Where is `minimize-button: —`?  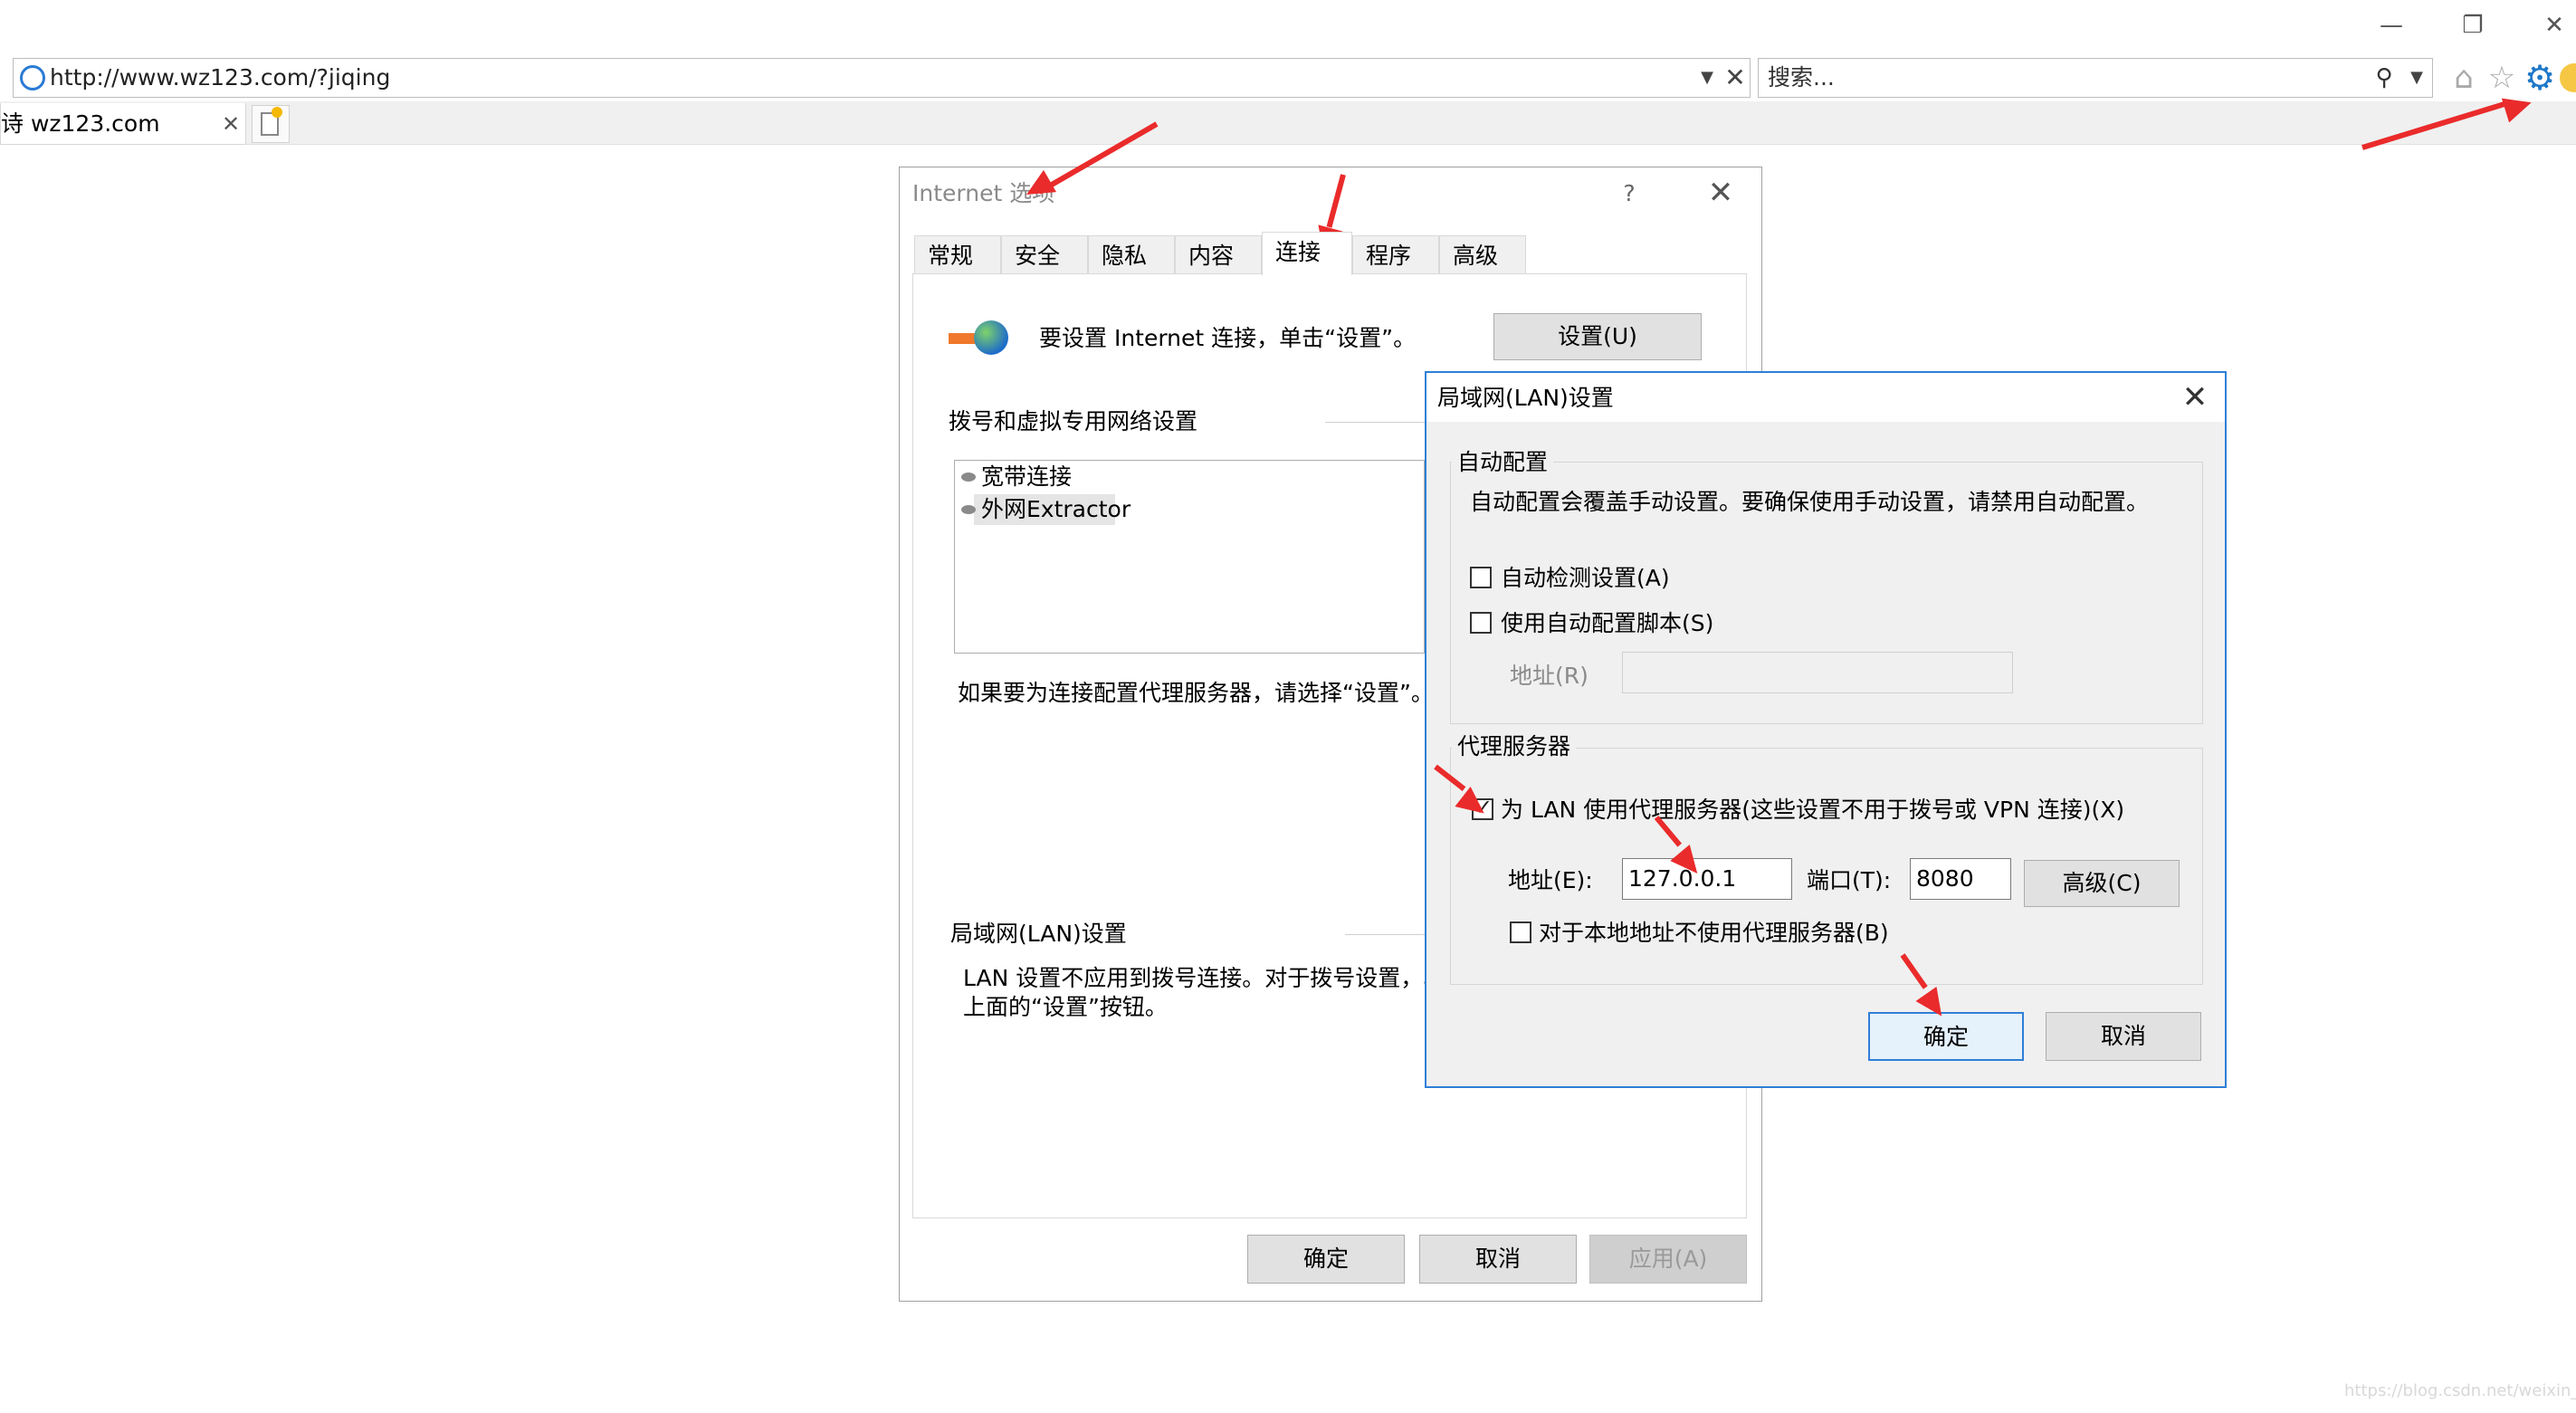 minimize-button: — is located at coordinates (2391, 25).